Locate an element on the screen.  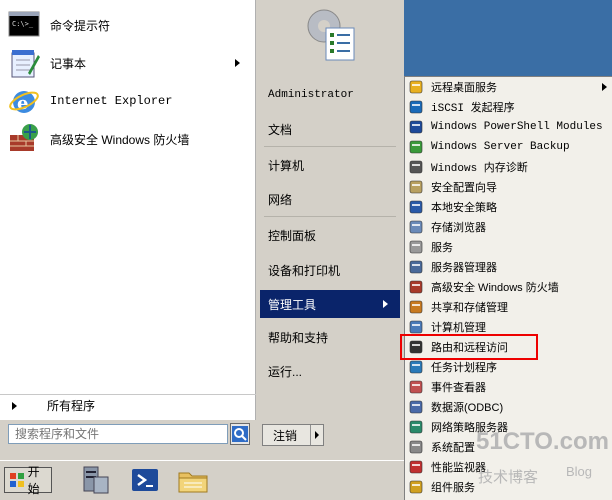
iscsi-icon is located at coordinates (416, 107).